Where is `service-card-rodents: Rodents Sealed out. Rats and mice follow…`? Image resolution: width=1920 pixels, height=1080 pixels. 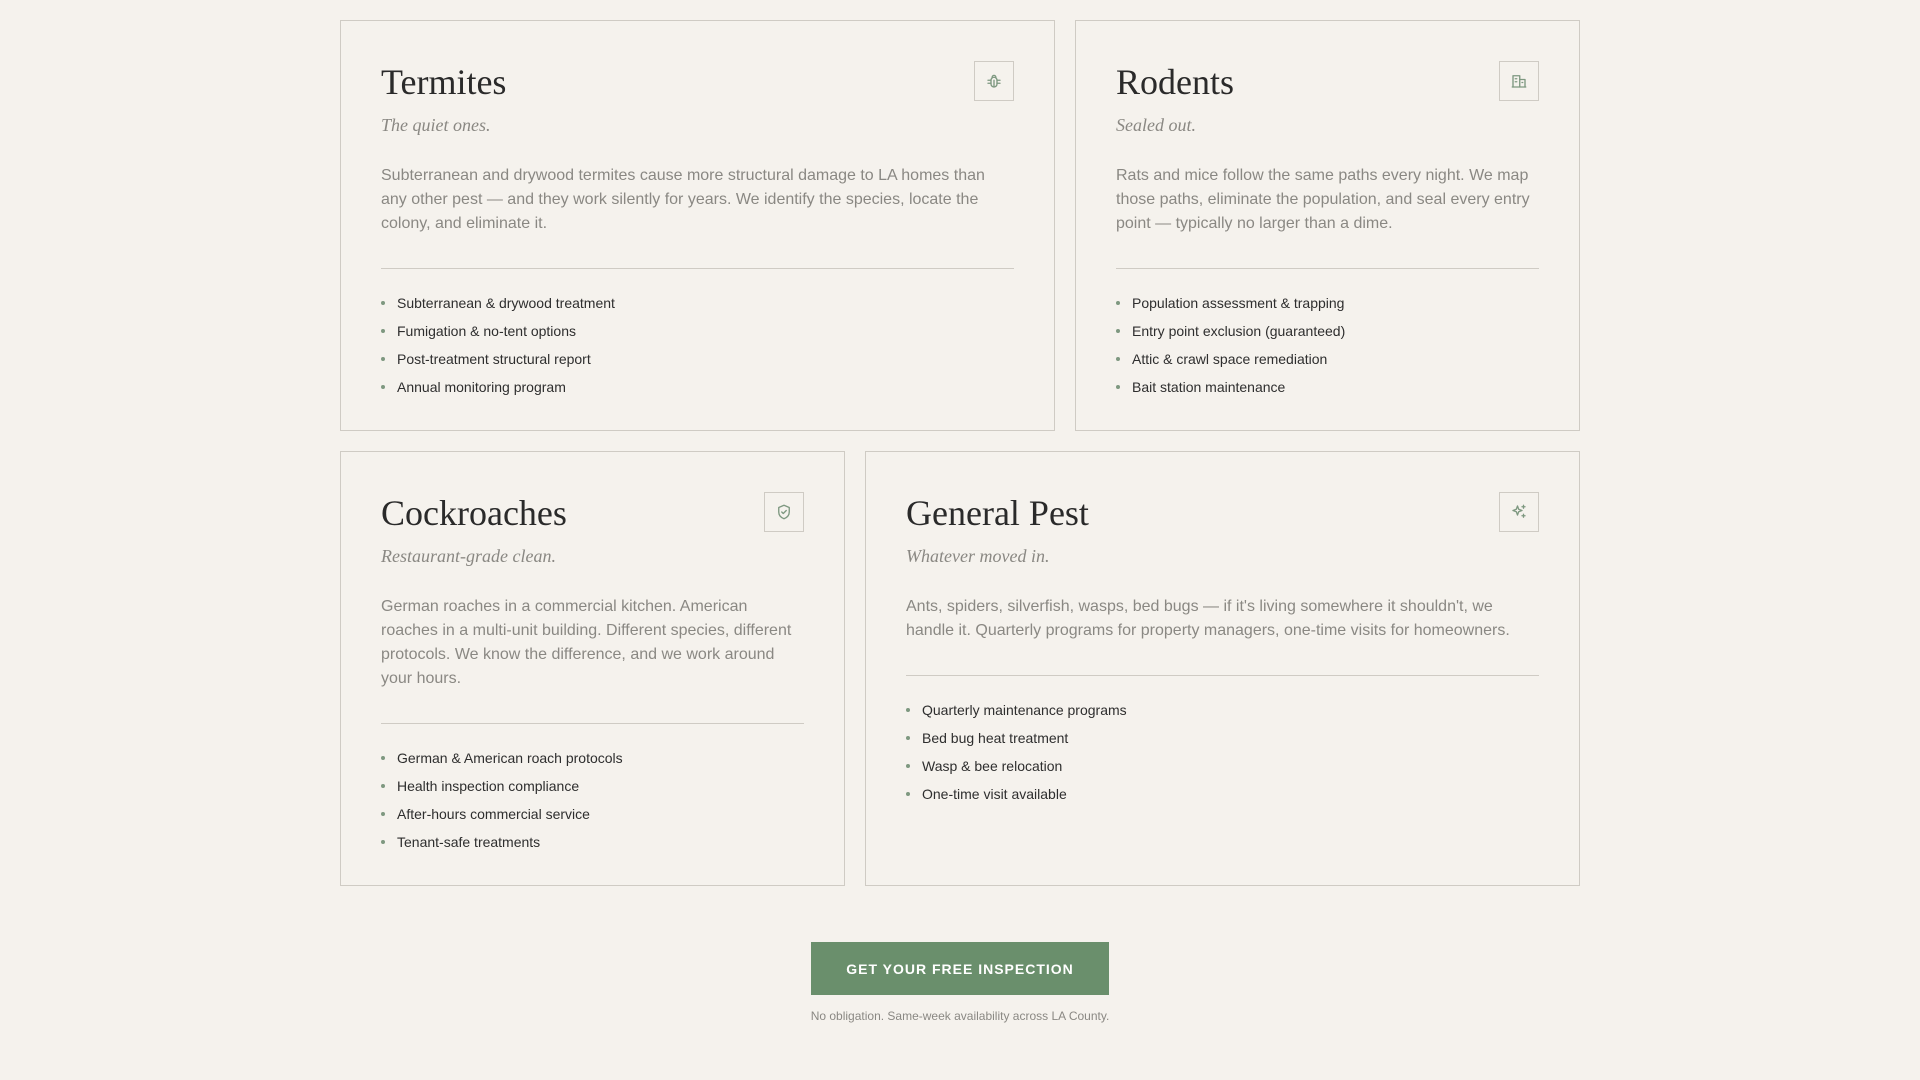
service-card-rodents: Rodents Sealed out. Rats and mice follow… is located at coordinates (1327, 225).